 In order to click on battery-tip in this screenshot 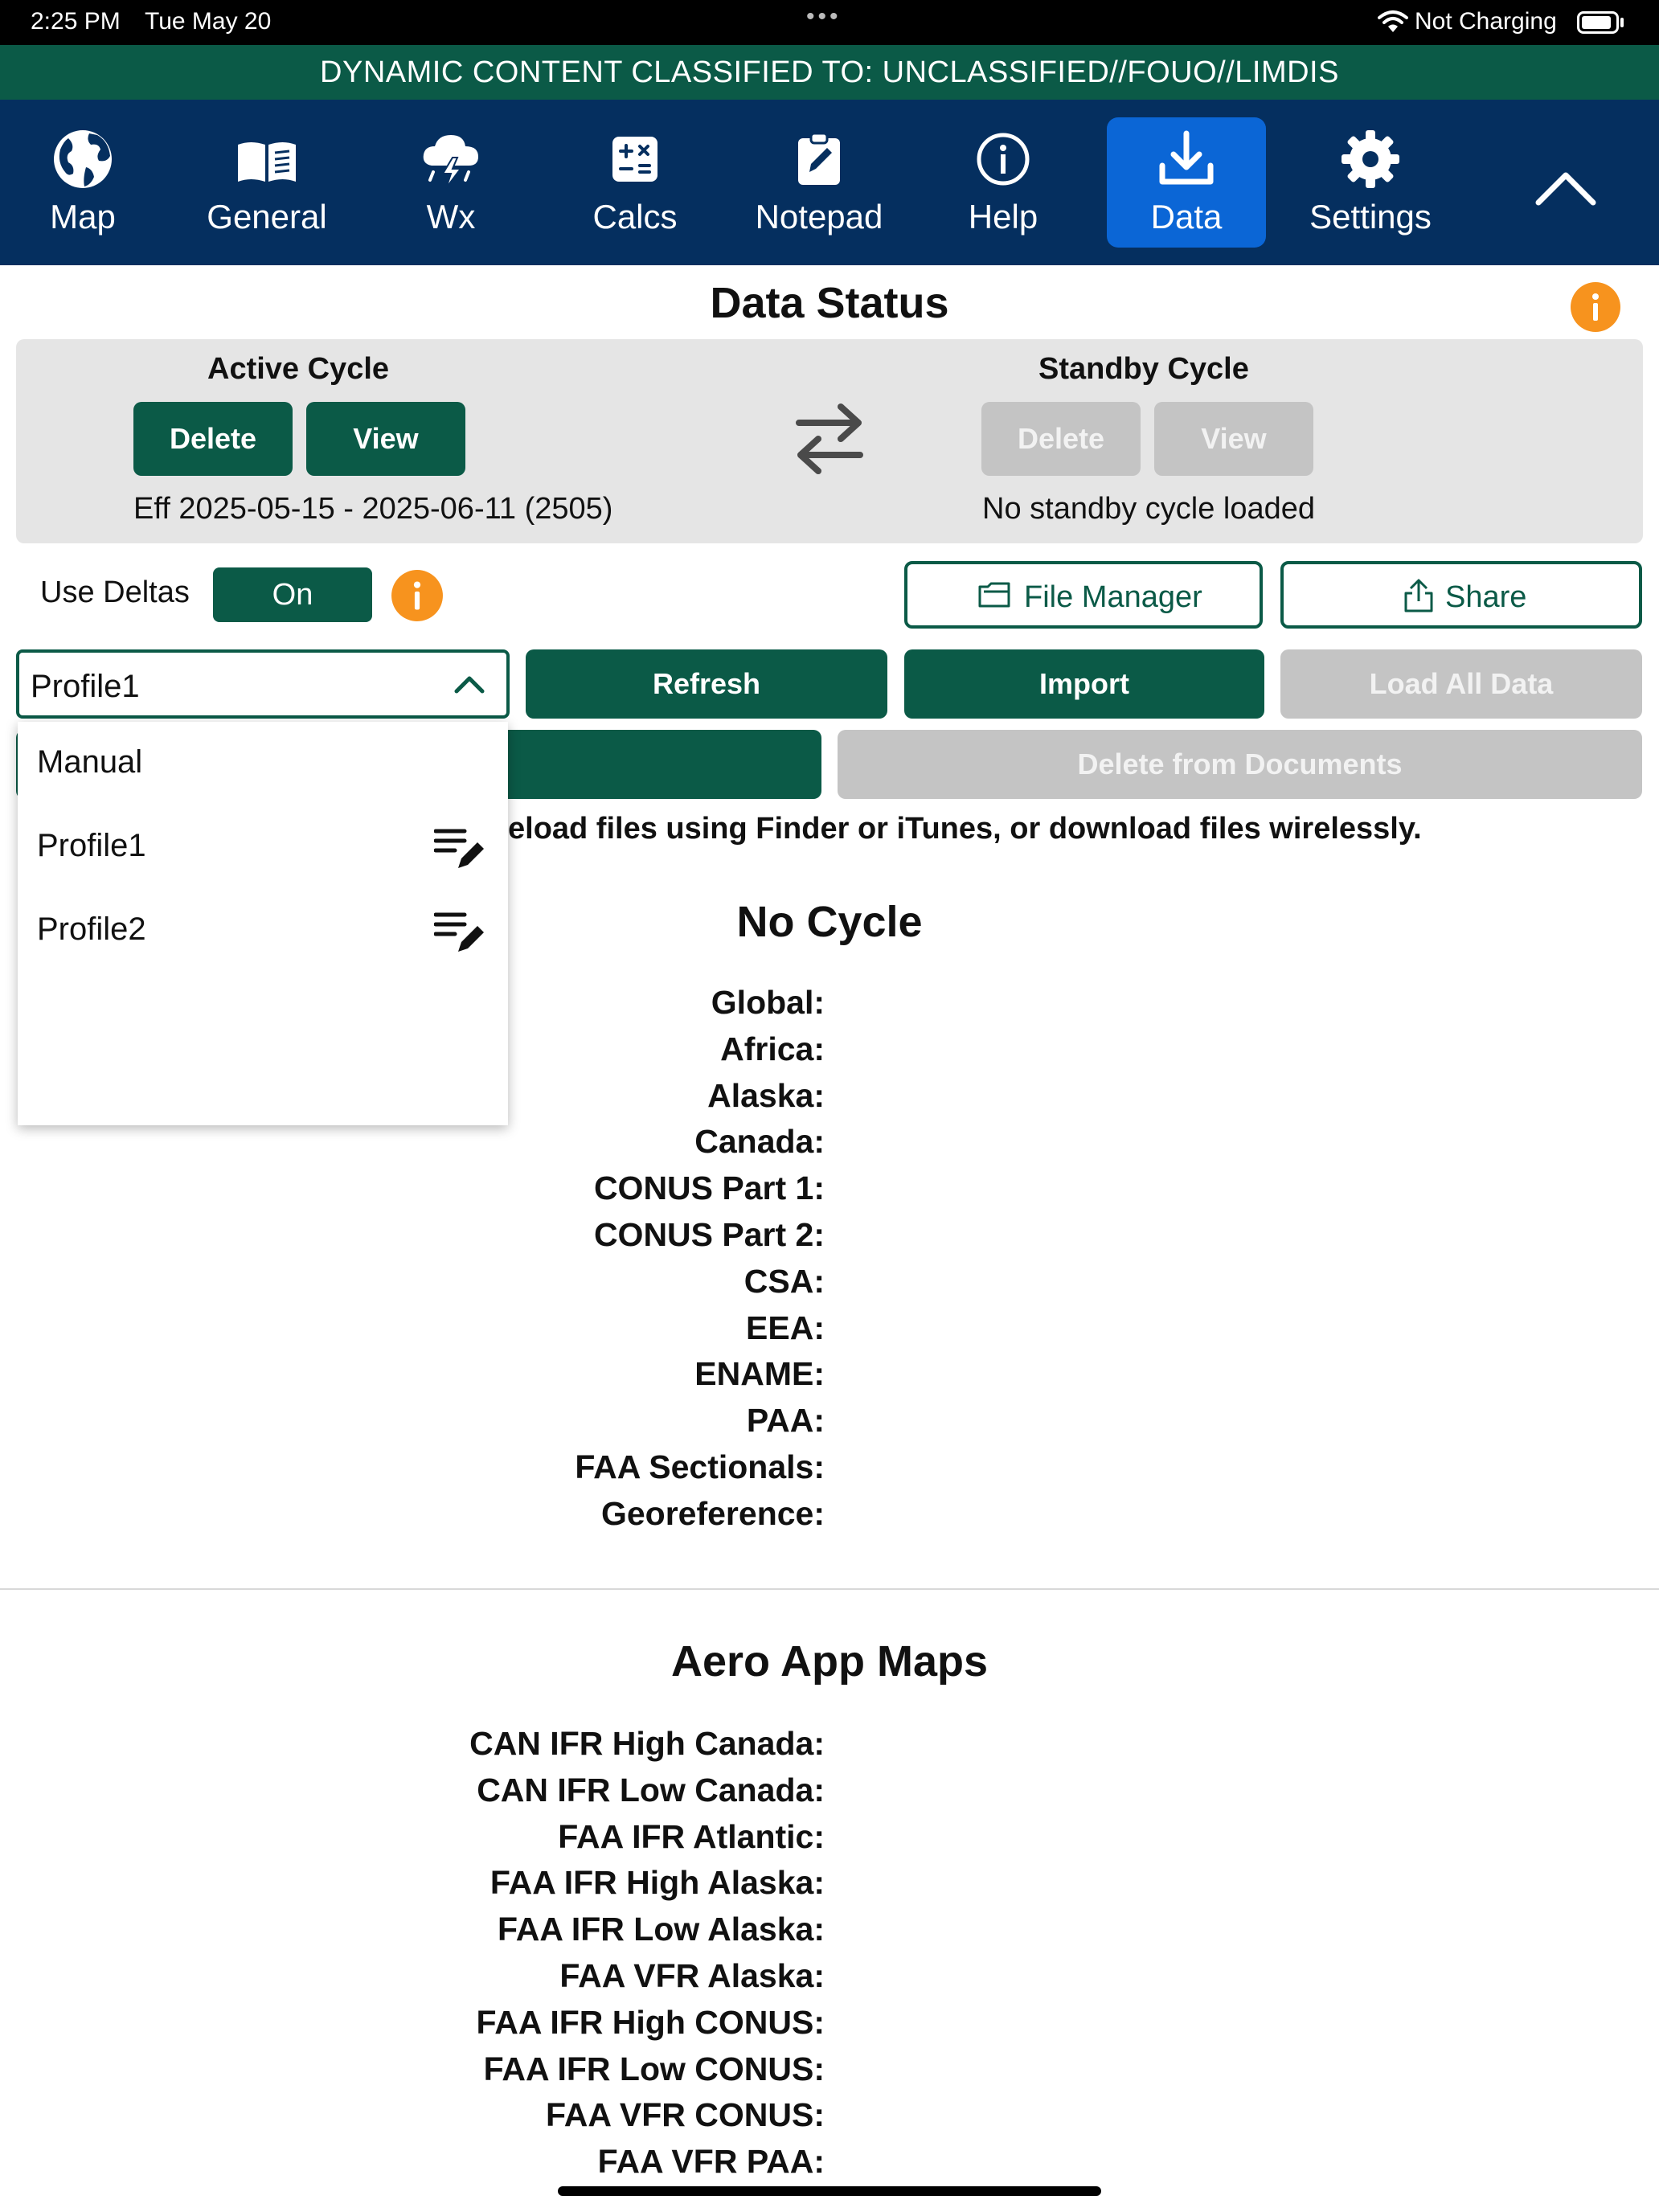, I will do `click(1622, 22)`.